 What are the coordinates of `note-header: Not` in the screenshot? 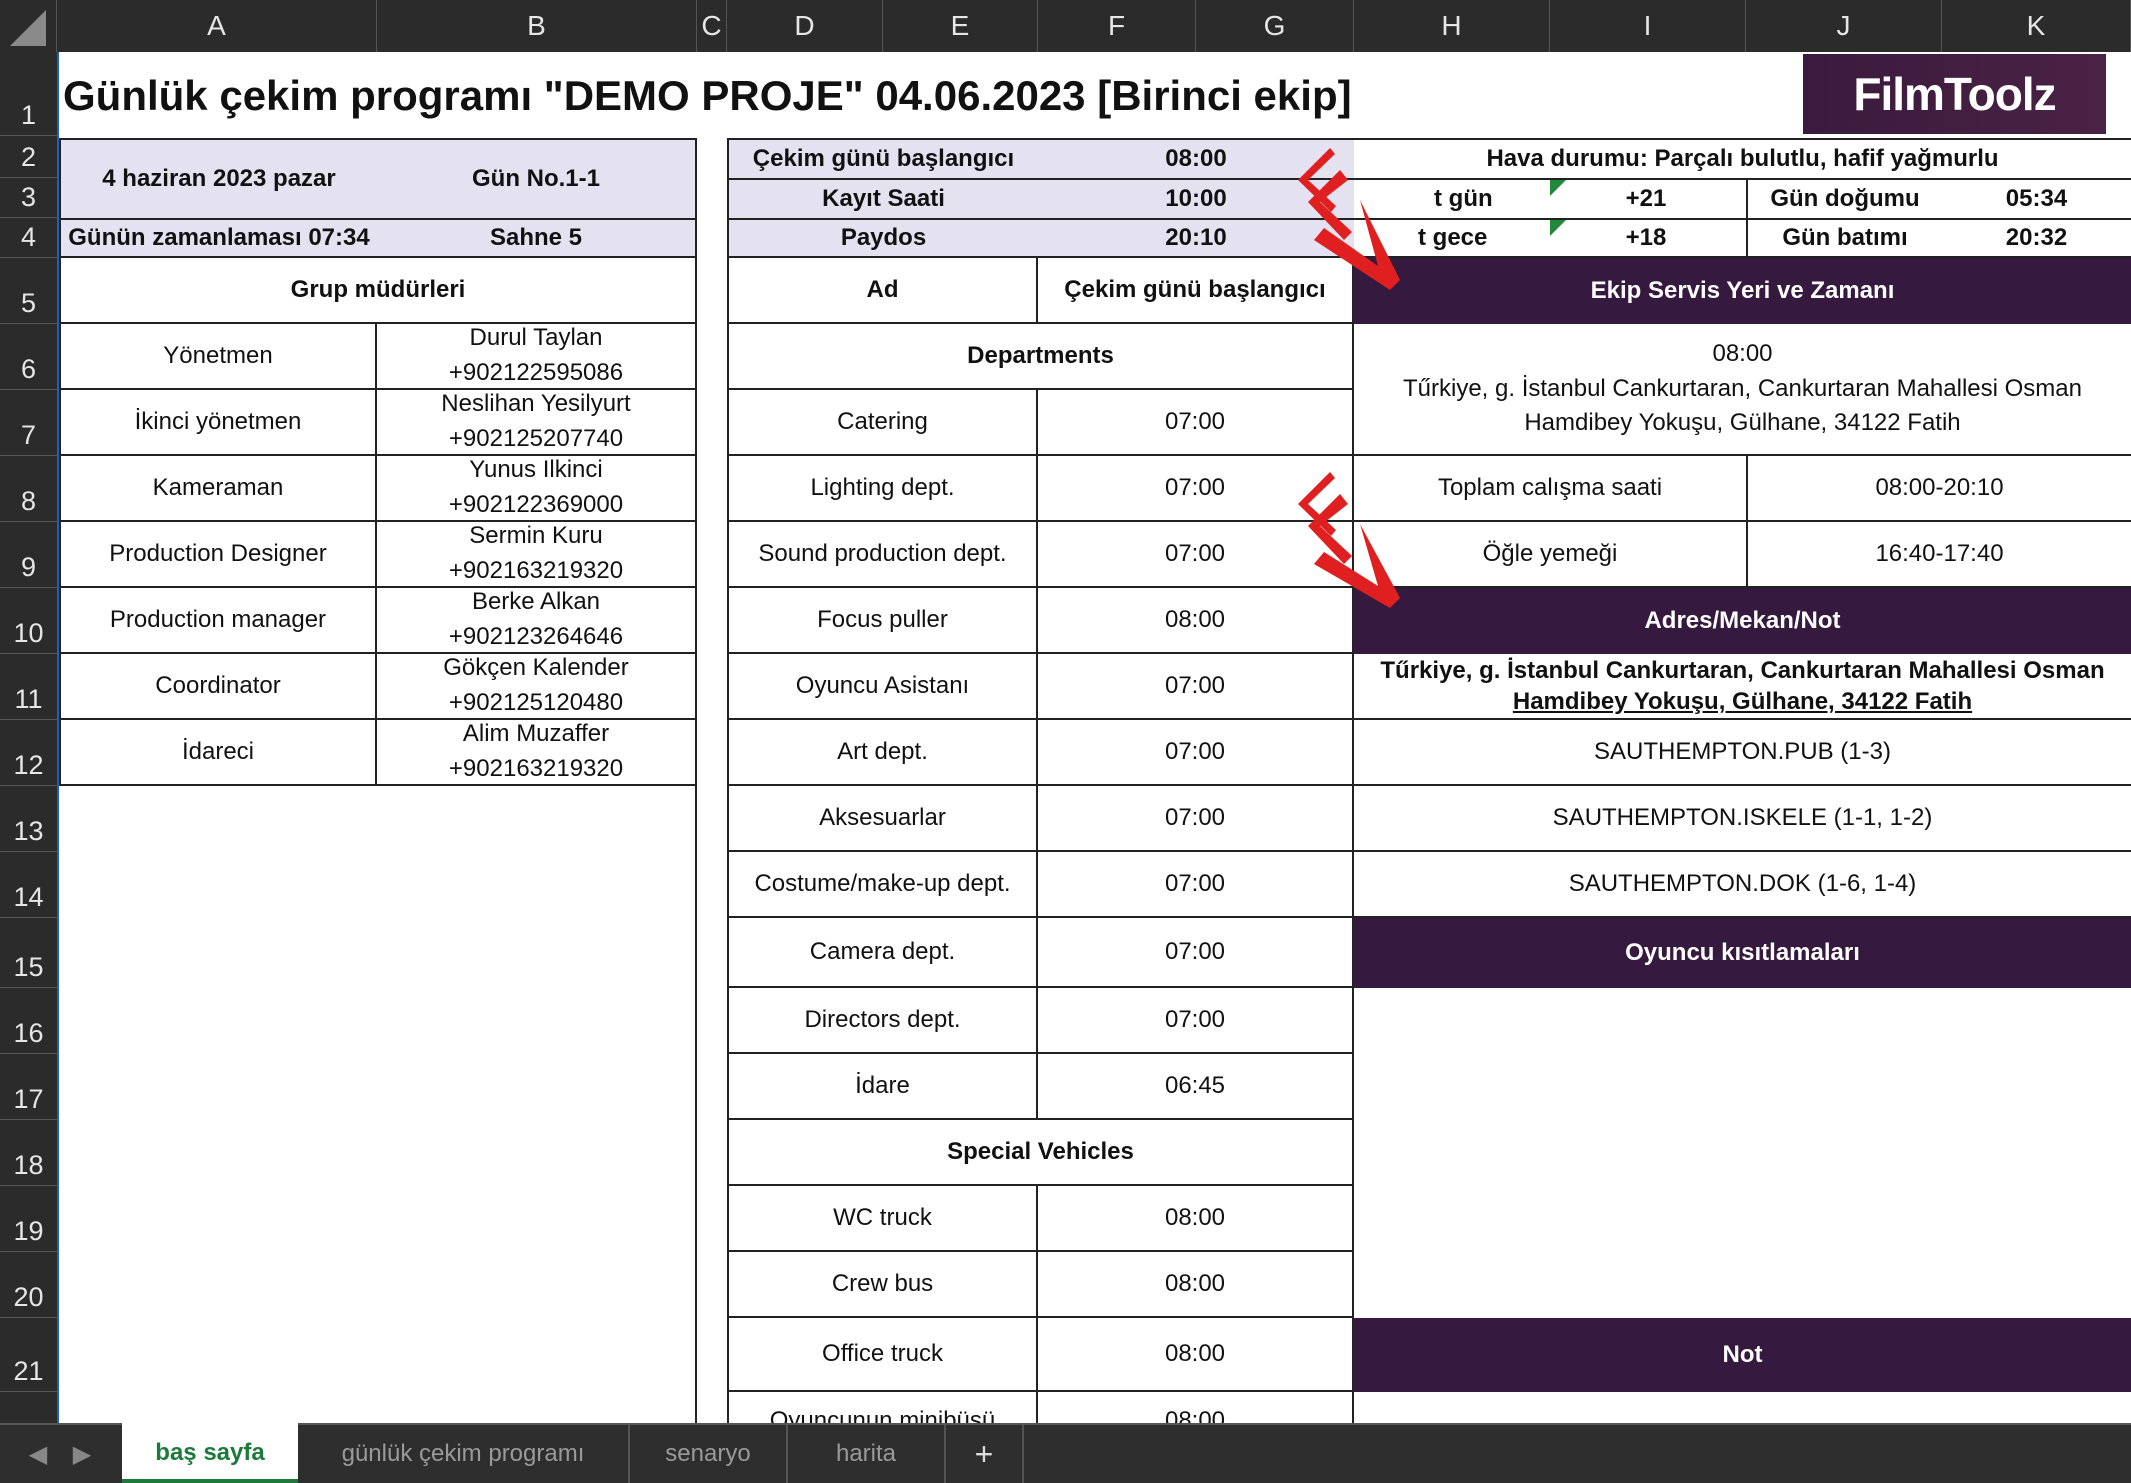 It's located at (1742, 1355).